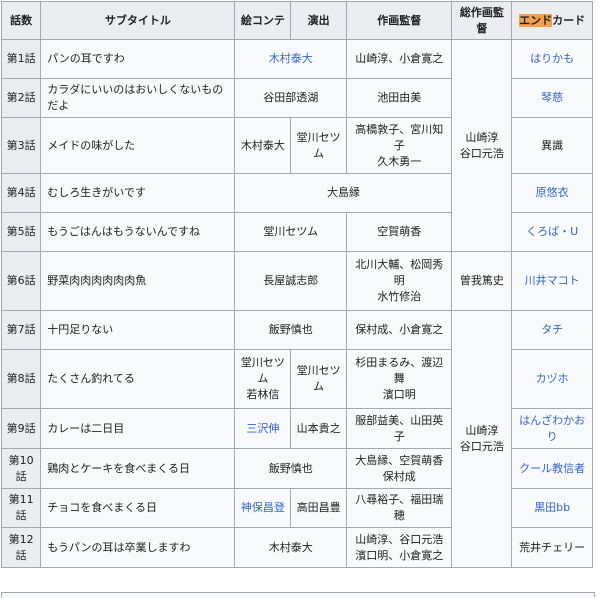 Image resolution: width=600 pixels, height=598 pixels. Describe the element at coordinates (319, 508) in the screenshot. I see `director: 高田昌豊` at that location.